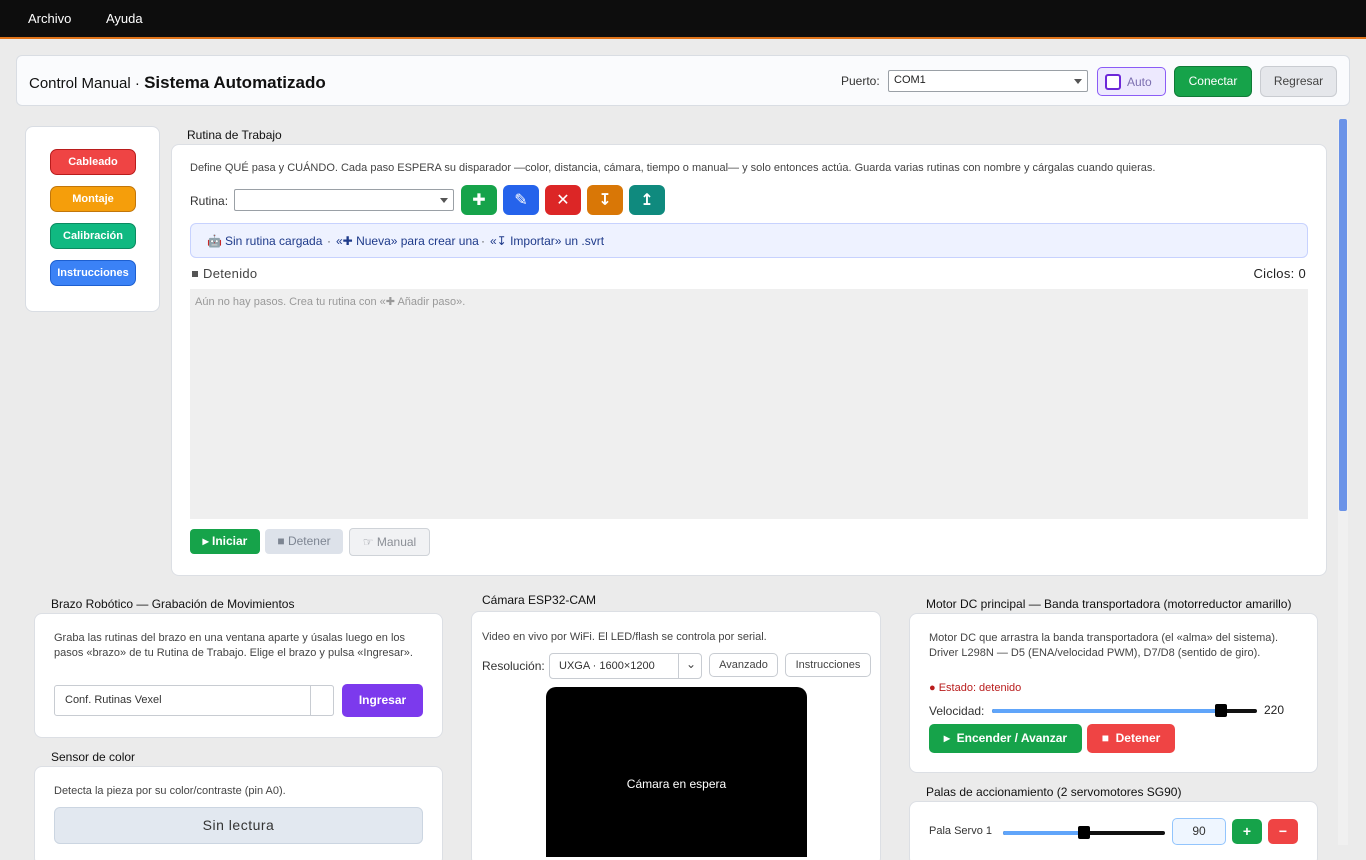 This screenshot has width=1366, height=860. I want to click on servo1-slider-fill, so click(1043, 833).